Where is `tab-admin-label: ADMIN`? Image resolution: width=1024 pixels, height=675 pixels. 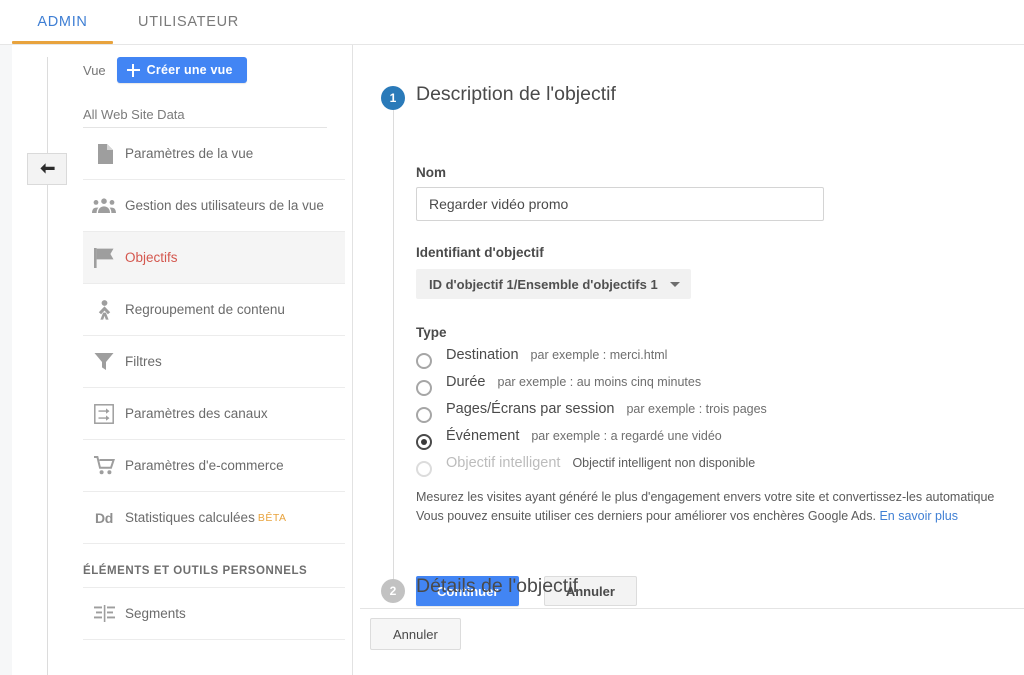
tab-admin-label: ADMIN is located at coordinates (62, 22).